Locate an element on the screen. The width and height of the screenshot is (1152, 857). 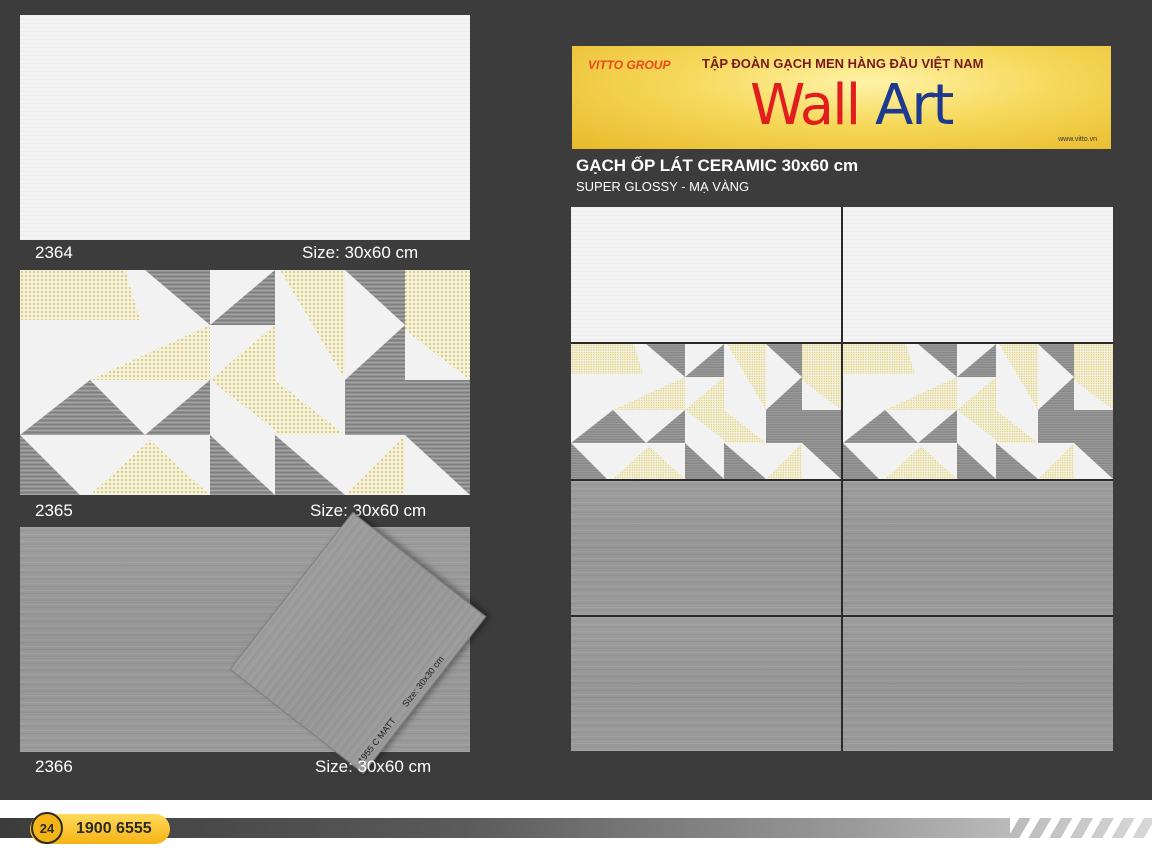
tile-2364-code: 2364 is located at coordinates (54, 252).